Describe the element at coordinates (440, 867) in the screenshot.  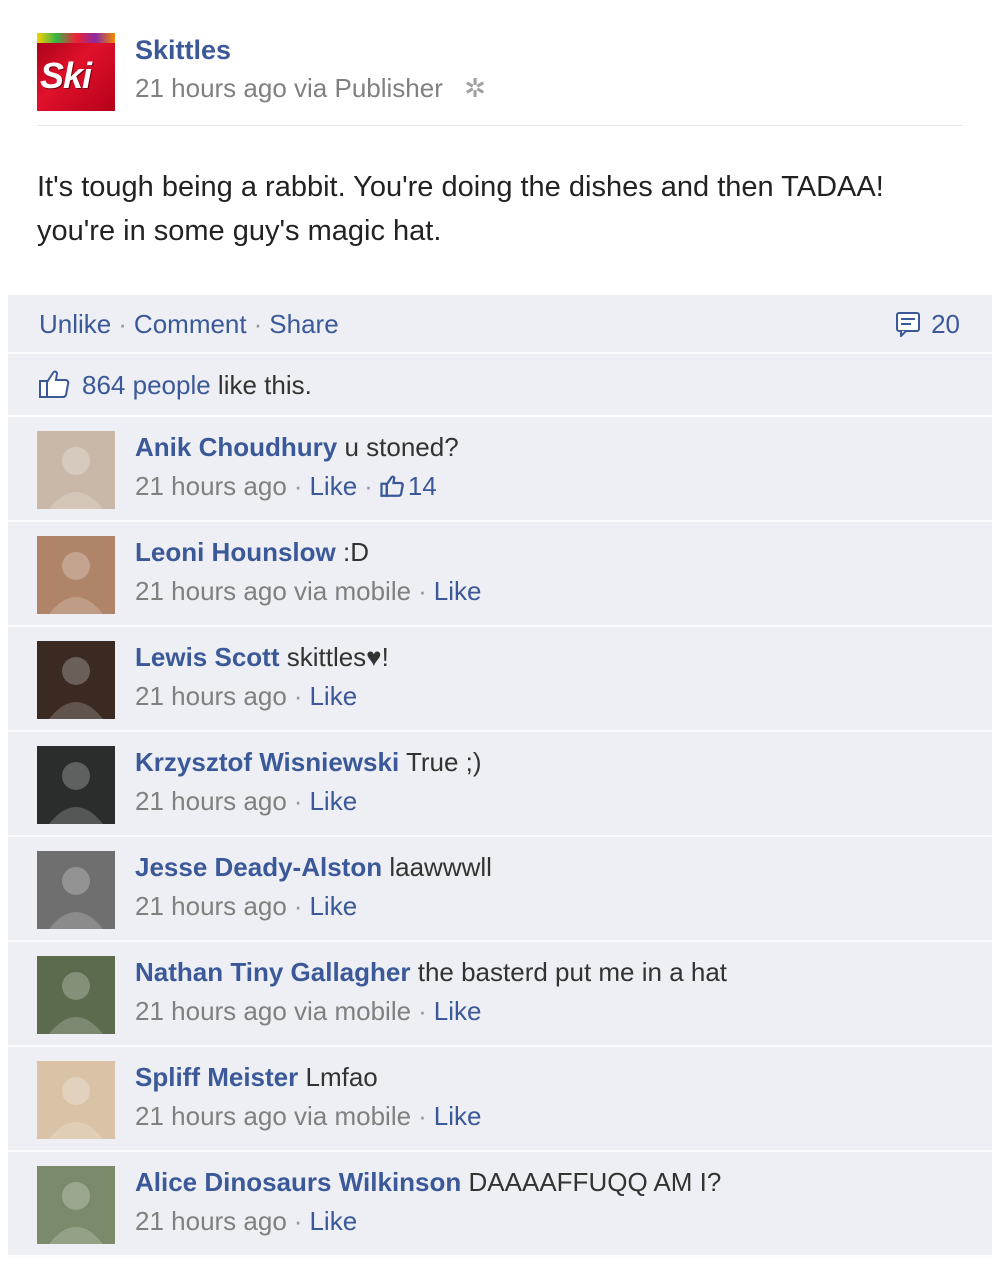
I see `comment-text: laawwwll` at that location.